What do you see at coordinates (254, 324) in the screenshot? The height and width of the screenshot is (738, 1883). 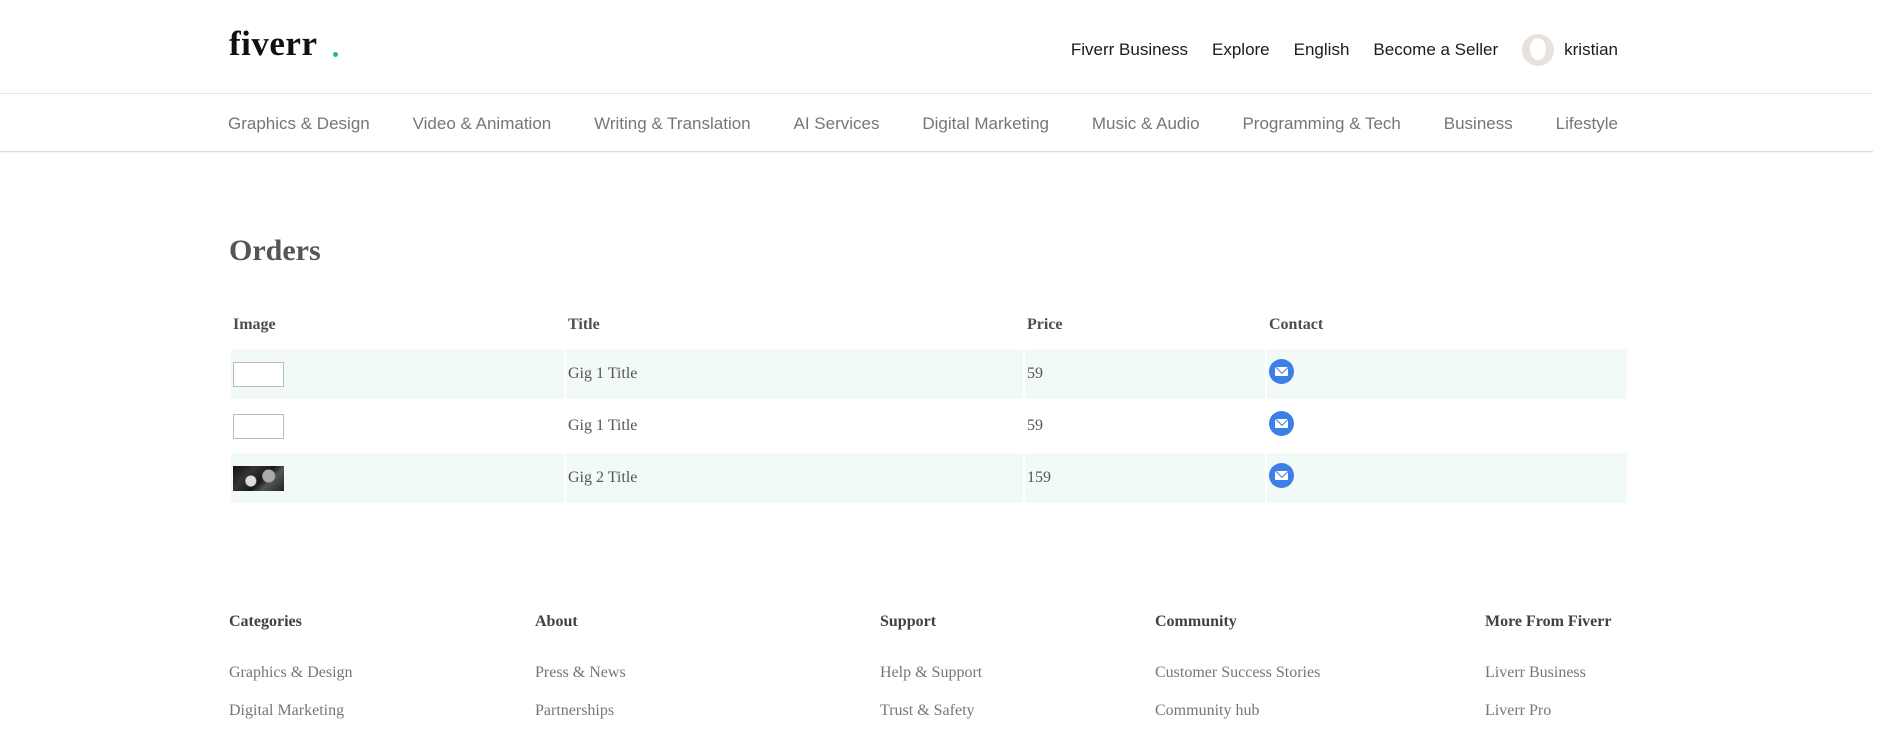 I see `column-header-image: Image` at bounding box center [254, 324].